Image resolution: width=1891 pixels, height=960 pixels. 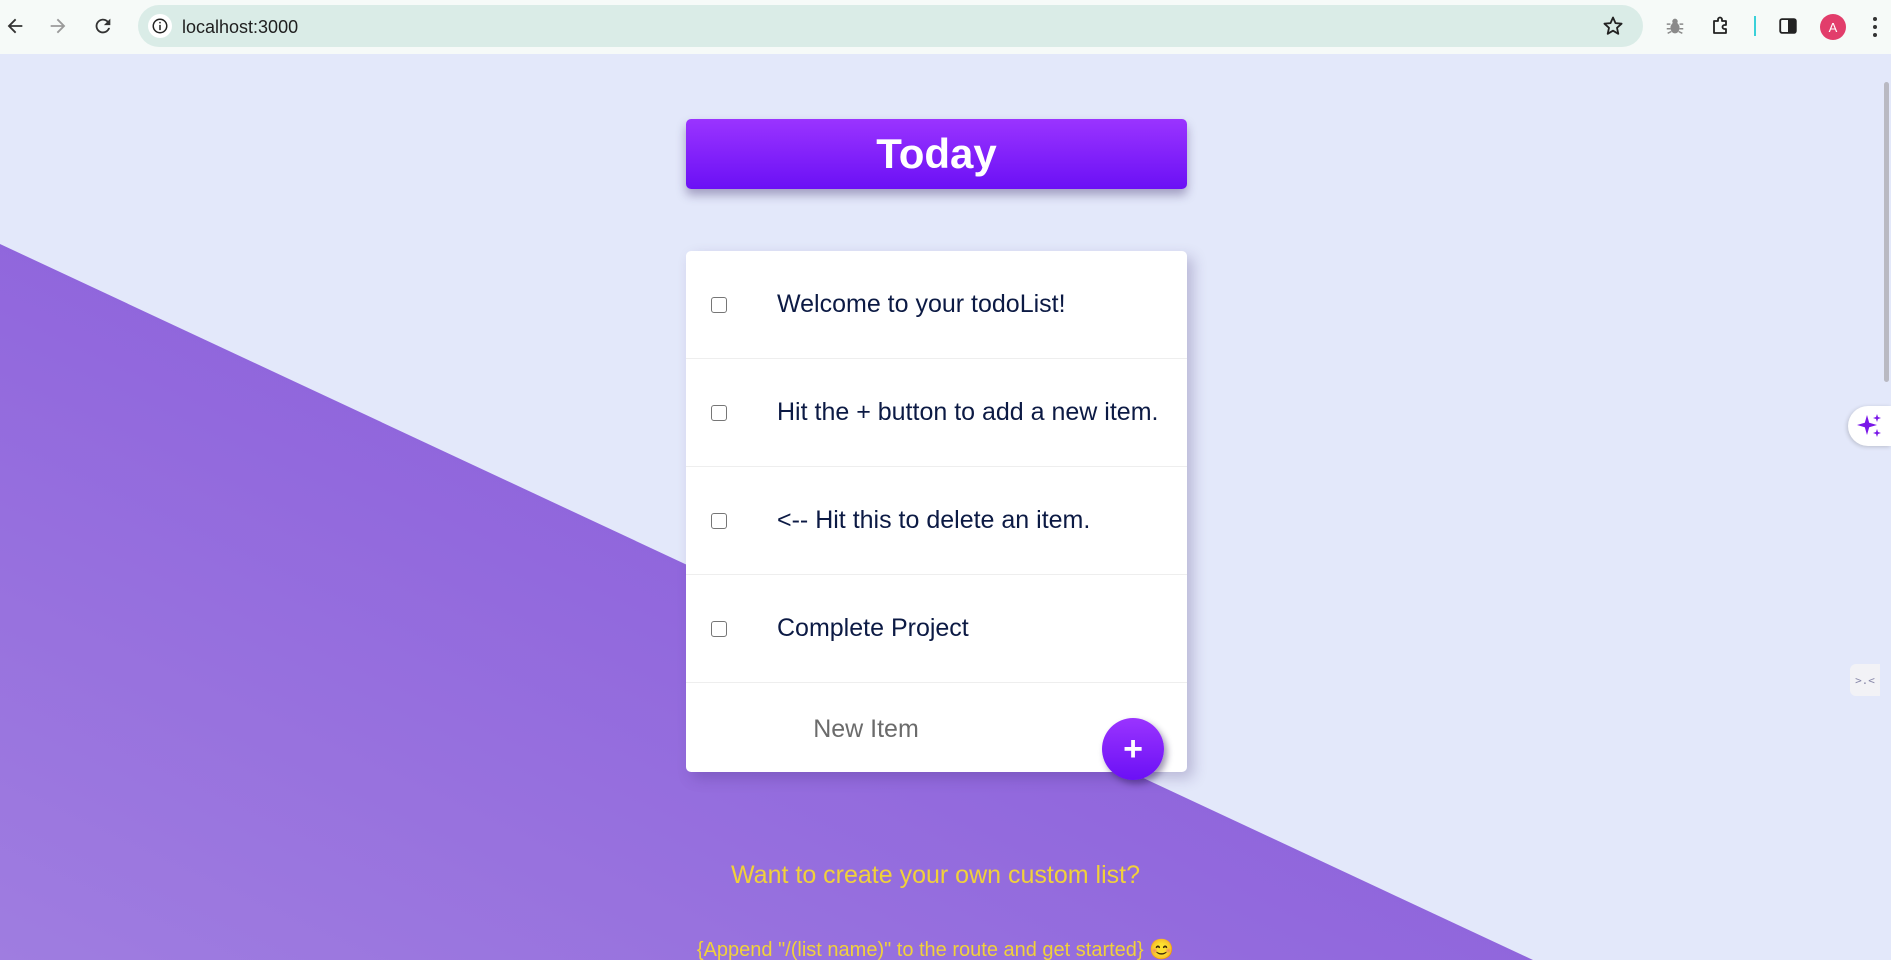 I want to click on site-info-icon, so click(x=160, y=26).